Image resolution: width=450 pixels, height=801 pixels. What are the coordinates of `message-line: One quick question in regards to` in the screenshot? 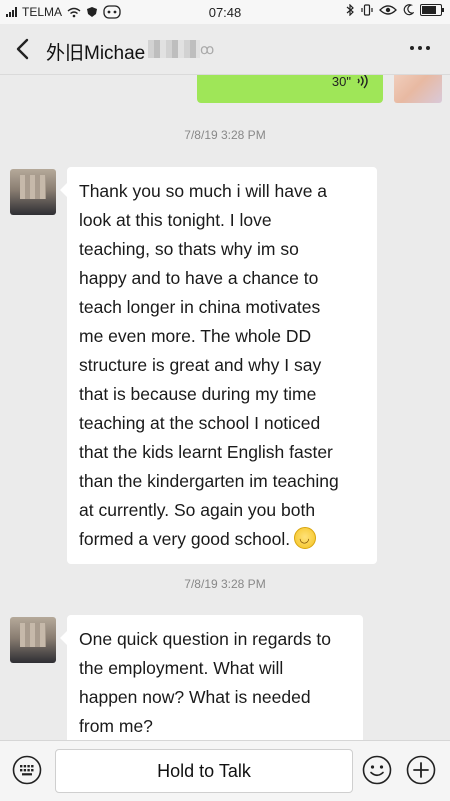 It's located at (205, 639).